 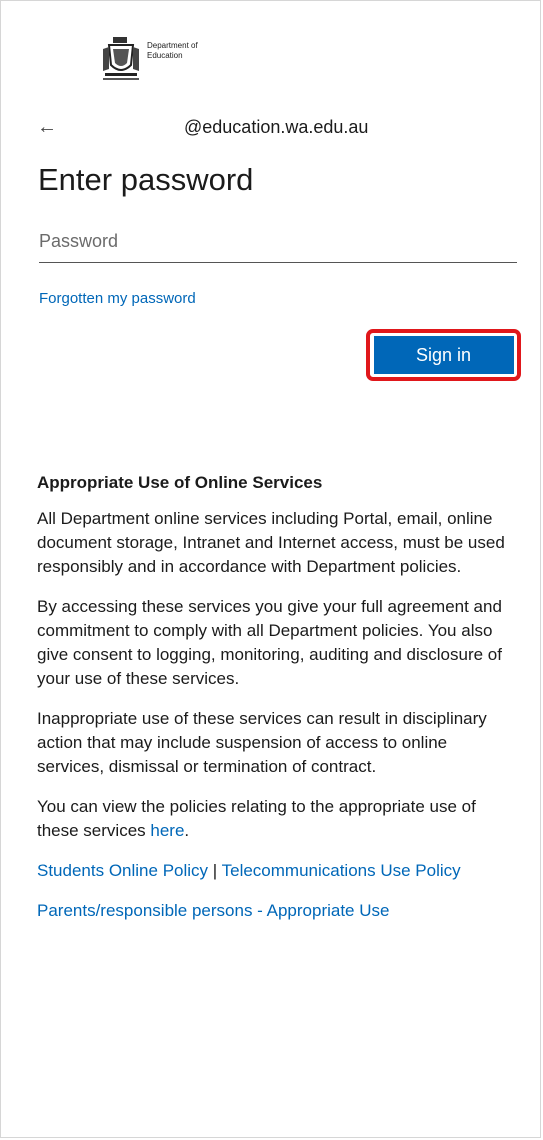 I want to click on password-input, so click(x=278, y=244).